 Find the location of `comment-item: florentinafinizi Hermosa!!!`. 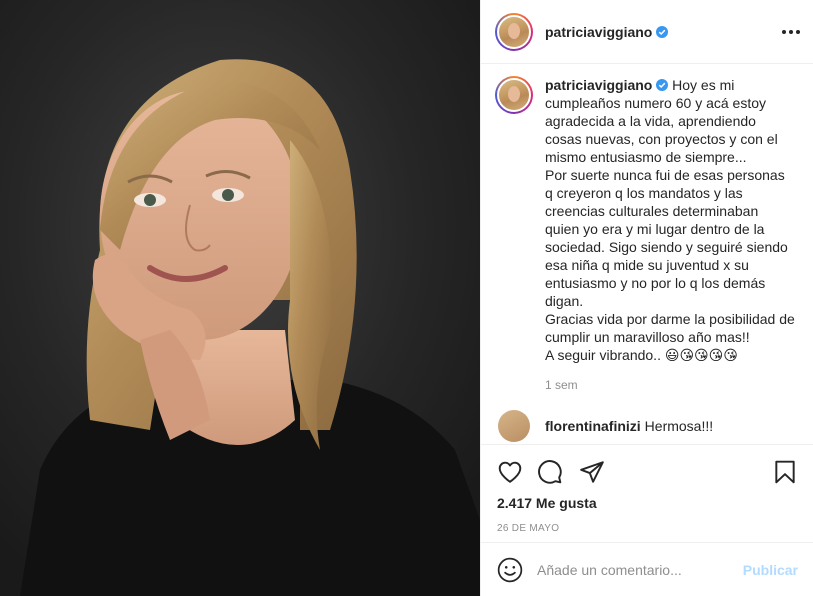

comment-item: florentinafinizi Hermosa!!! is located at coordinates (647, 426).